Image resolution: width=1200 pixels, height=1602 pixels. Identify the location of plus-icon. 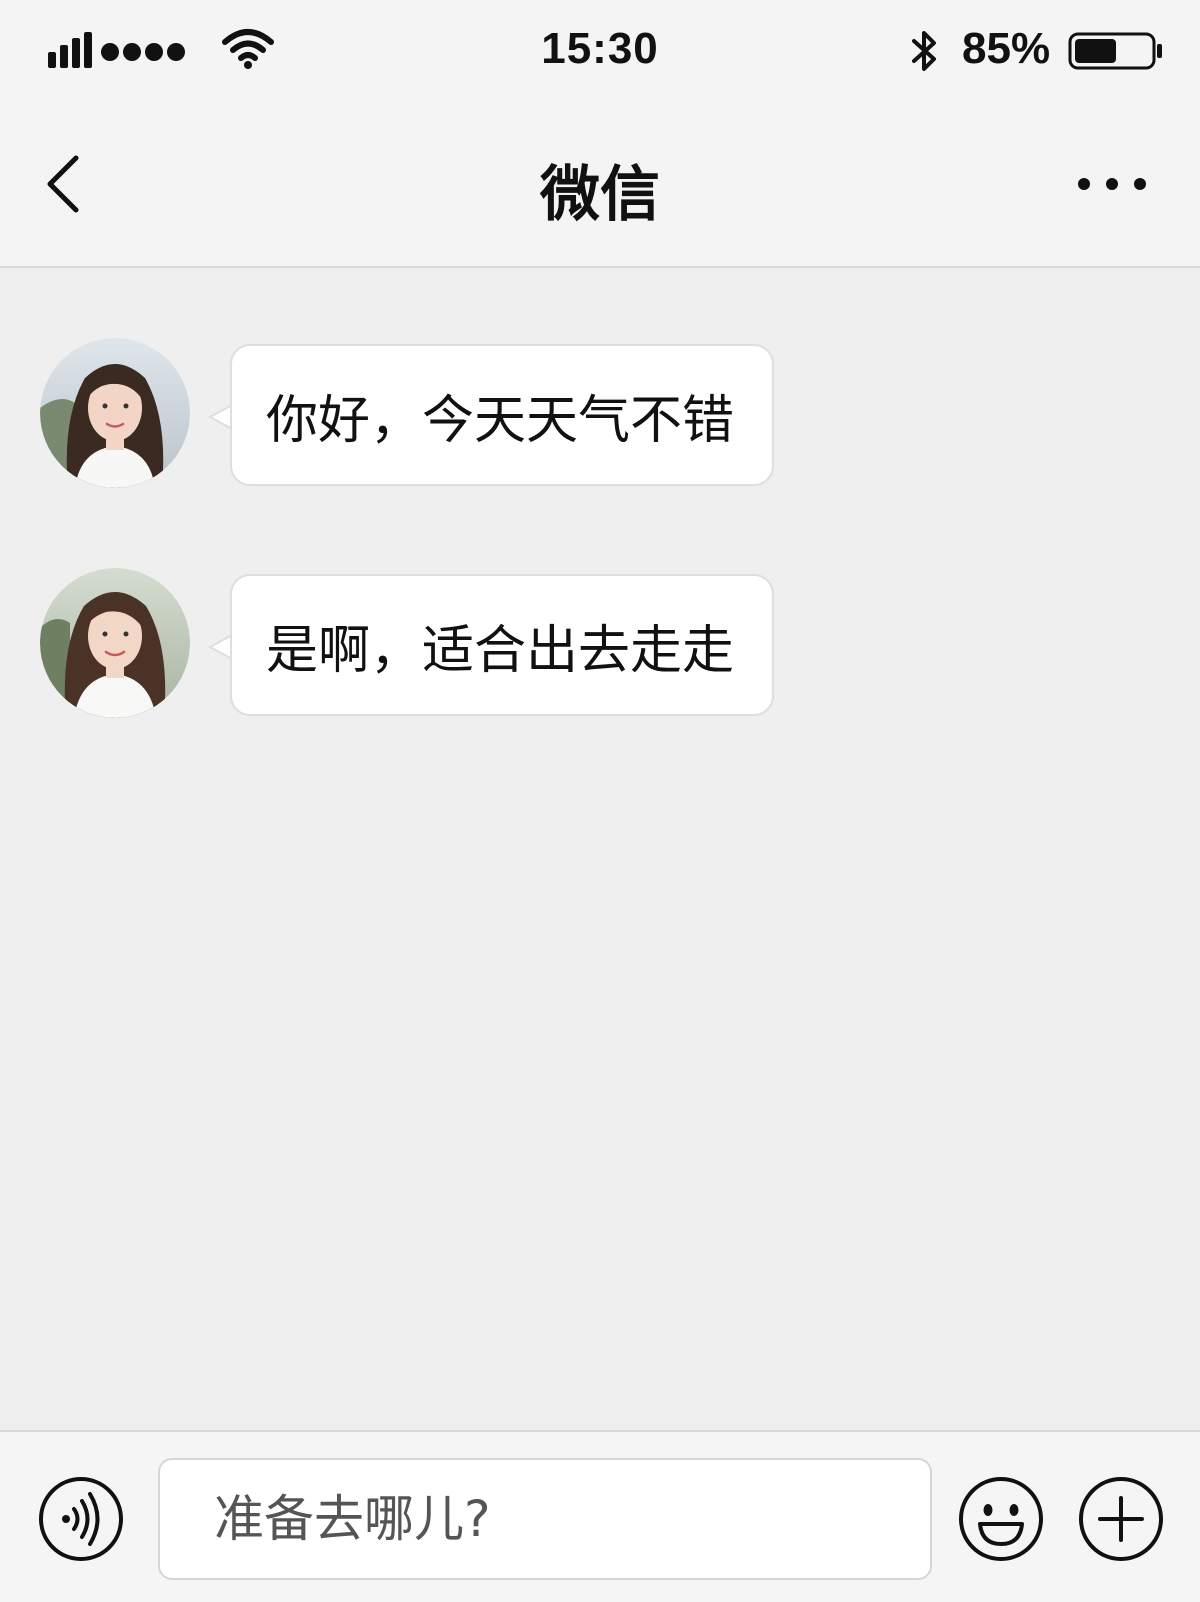
(1121, 1519).